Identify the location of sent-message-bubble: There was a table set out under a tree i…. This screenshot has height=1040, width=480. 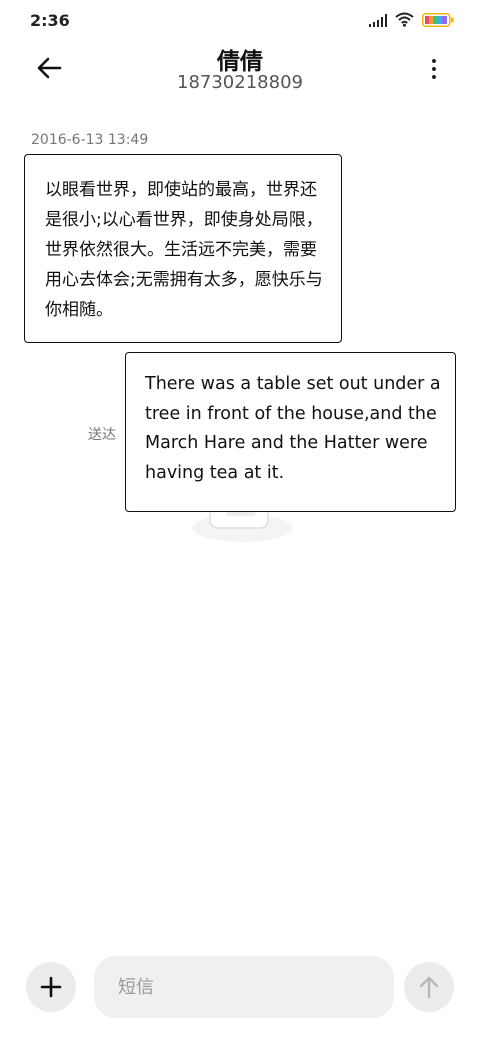
(290, 432).